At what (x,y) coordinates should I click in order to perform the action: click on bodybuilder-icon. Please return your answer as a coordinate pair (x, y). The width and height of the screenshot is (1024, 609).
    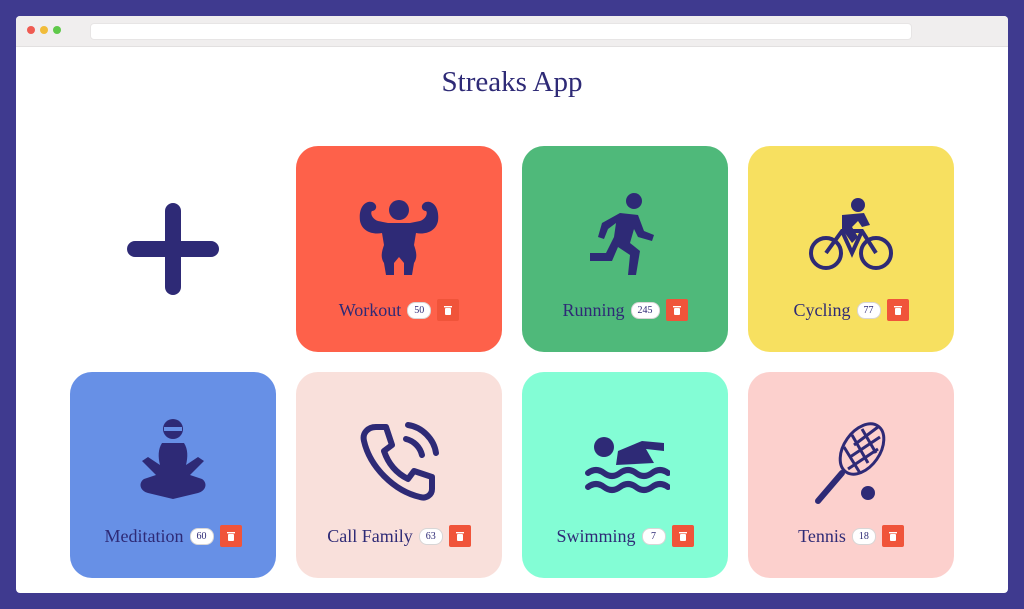
    Looking at the image, I should click on (399, 236).